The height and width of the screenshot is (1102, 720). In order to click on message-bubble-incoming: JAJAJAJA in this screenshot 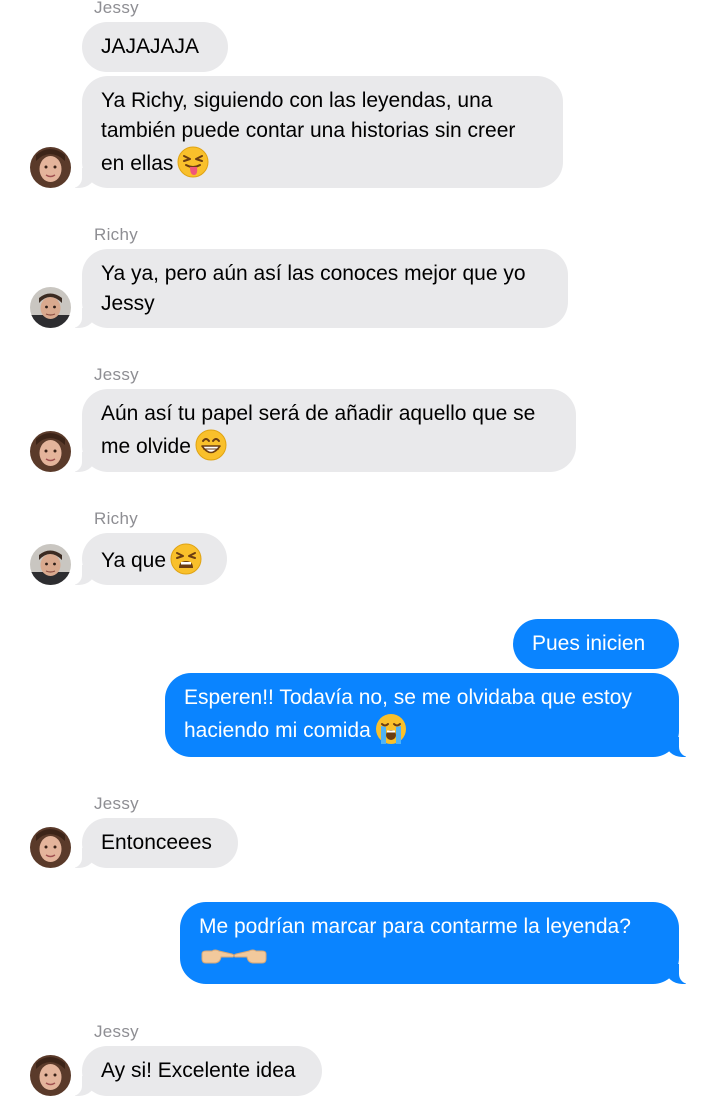, I will do `click(155, 47)`.